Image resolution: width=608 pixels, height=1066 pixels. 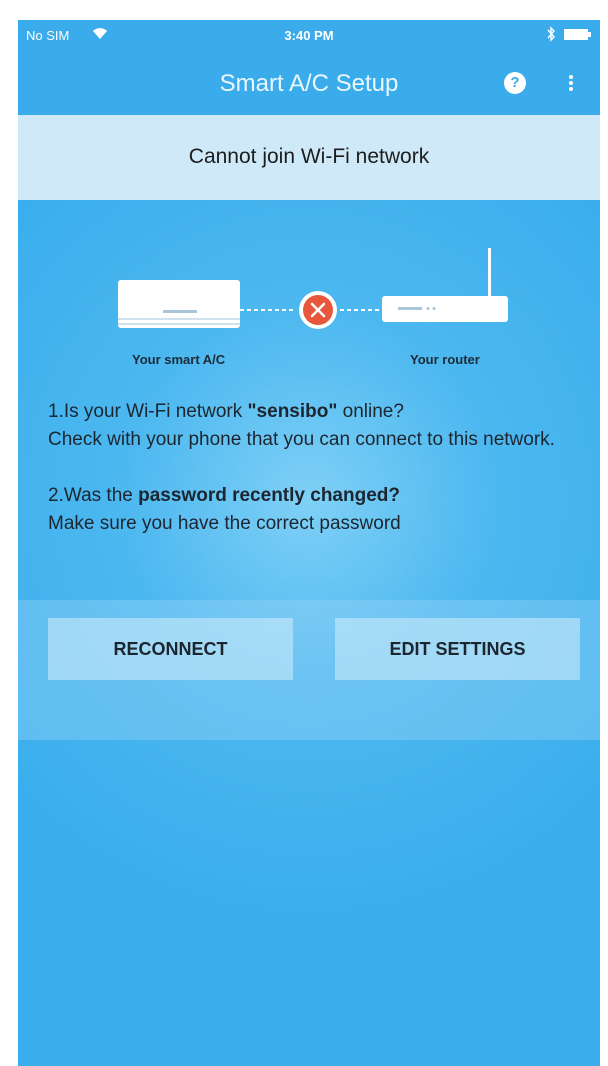 I want to click on overflow-menu-icon, so click(x=571, y=83).